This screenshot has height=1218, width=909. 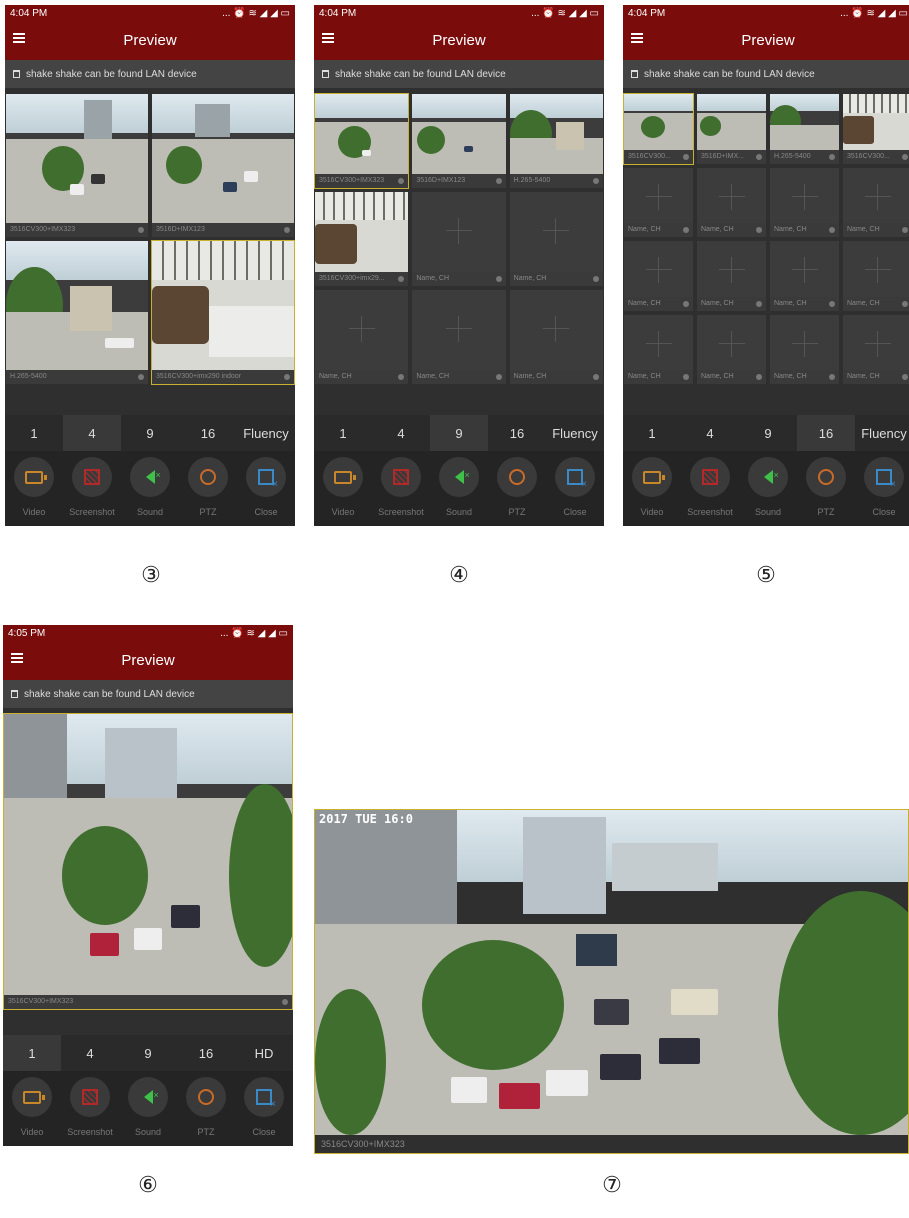 I want to click on video-cell-selected: 3516CV300+imx290 indoor, so click(x=223, y=312).